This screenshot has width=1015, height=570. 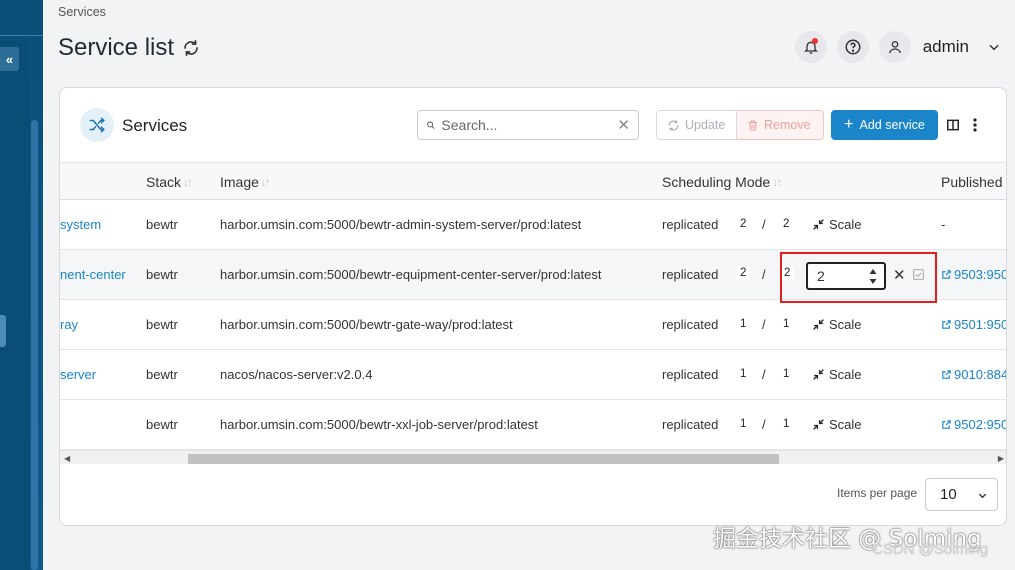 What do you see at coordinates (78, 374) in the screenshot?
I see `service-name-link: server` at bounding box center [78, 374].